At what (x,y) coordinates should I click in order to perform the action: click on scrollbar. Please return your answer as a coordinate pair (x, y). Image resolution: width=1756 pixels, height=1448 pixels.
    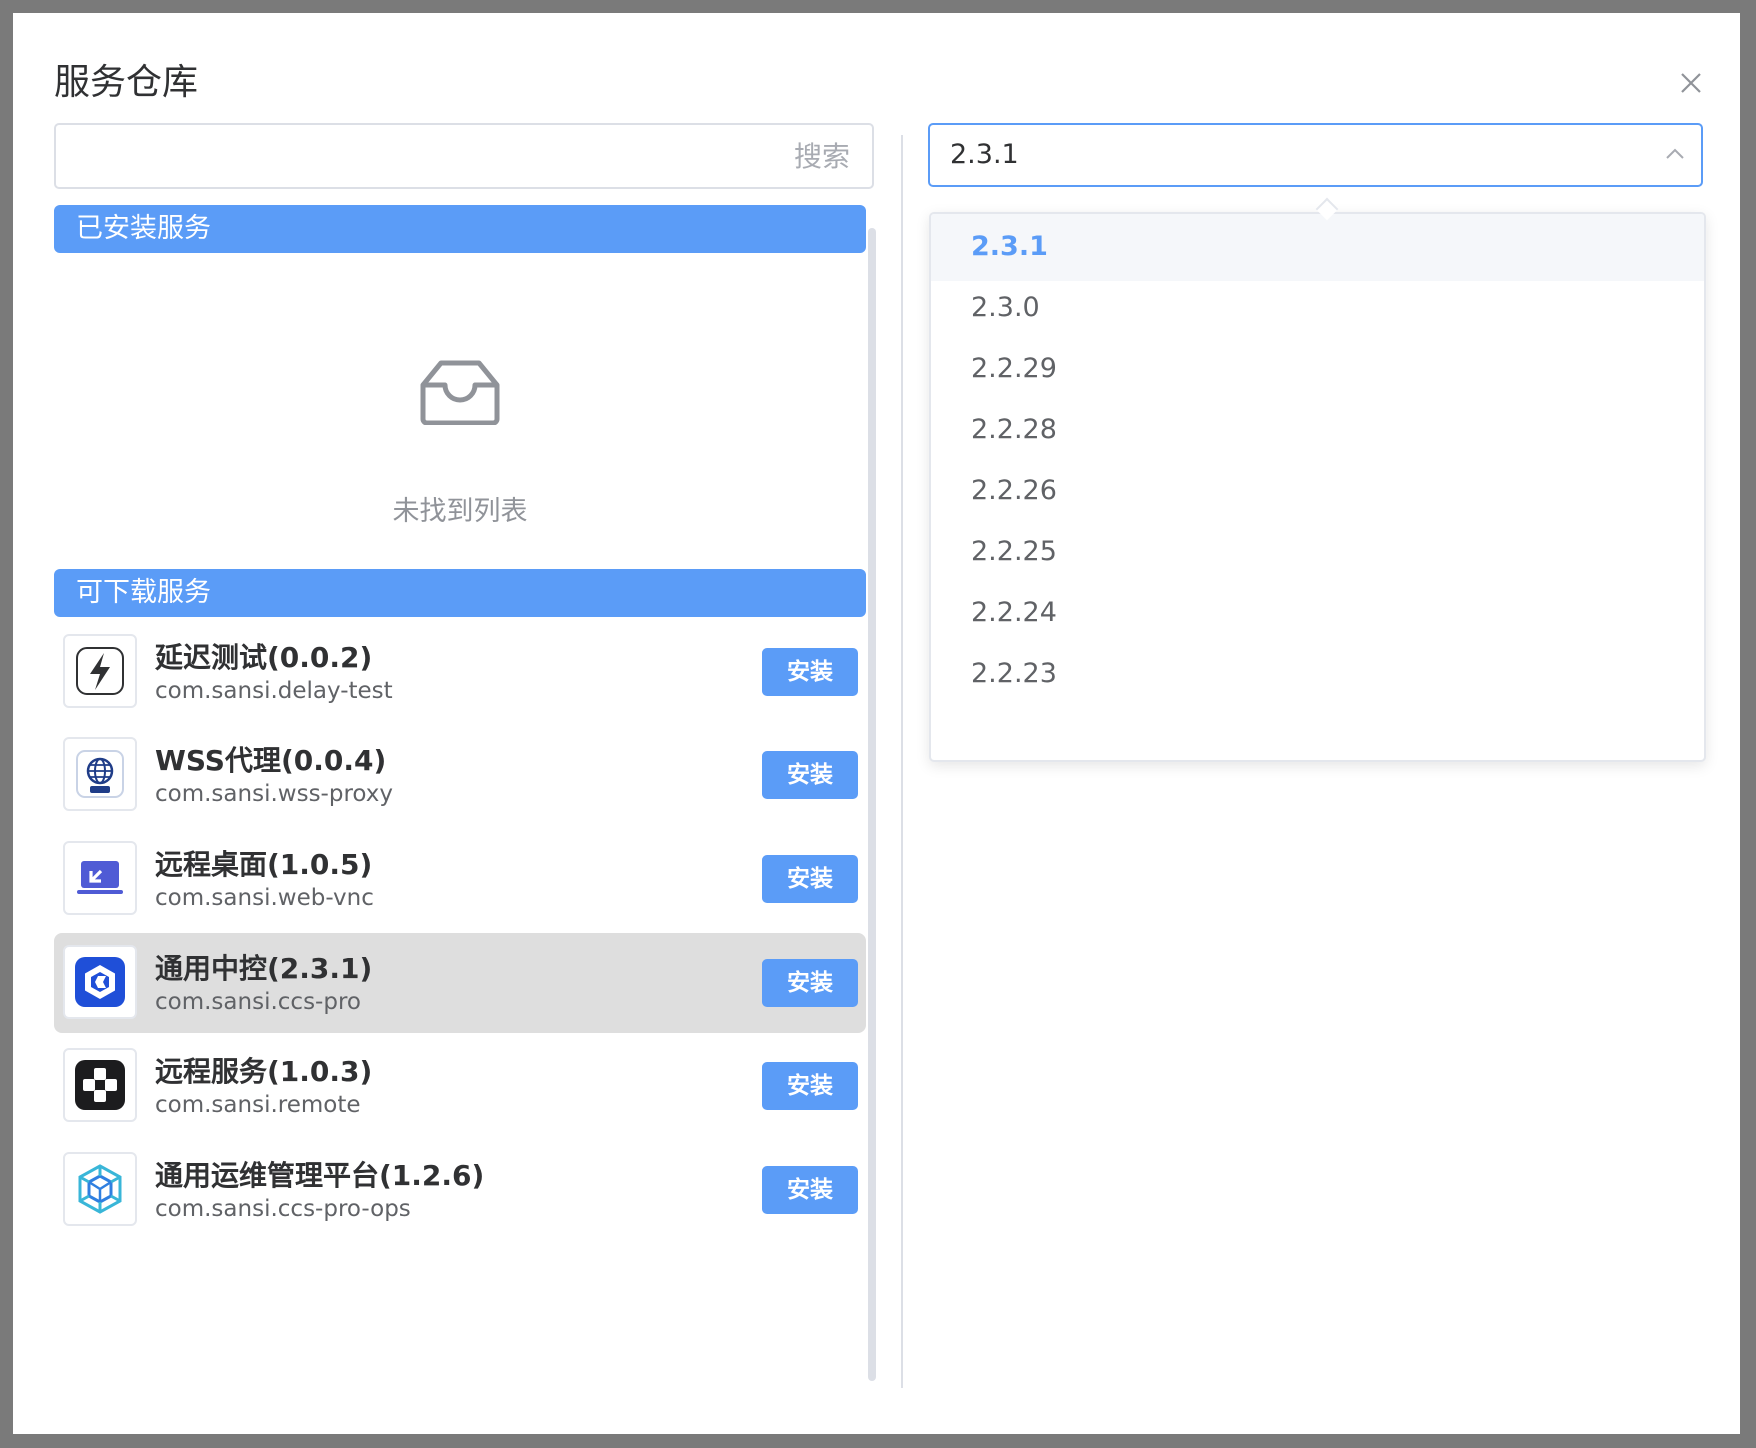
    Looking at the image, I should click on (872, 804).